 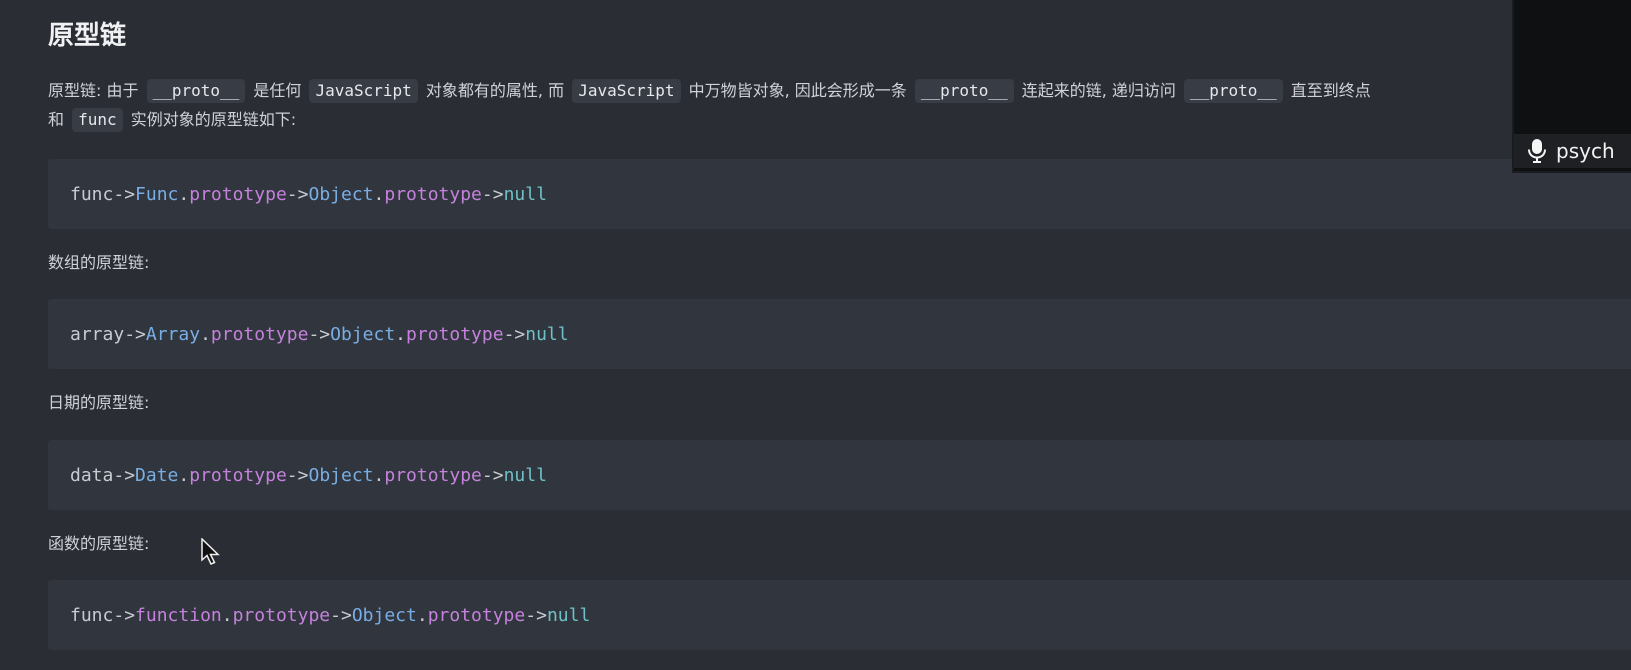 What do you see at coordinates (1330, 90) in the screenshot?
I see `paragraph-text: 直至到终点` at bounding box center [1330, 90].